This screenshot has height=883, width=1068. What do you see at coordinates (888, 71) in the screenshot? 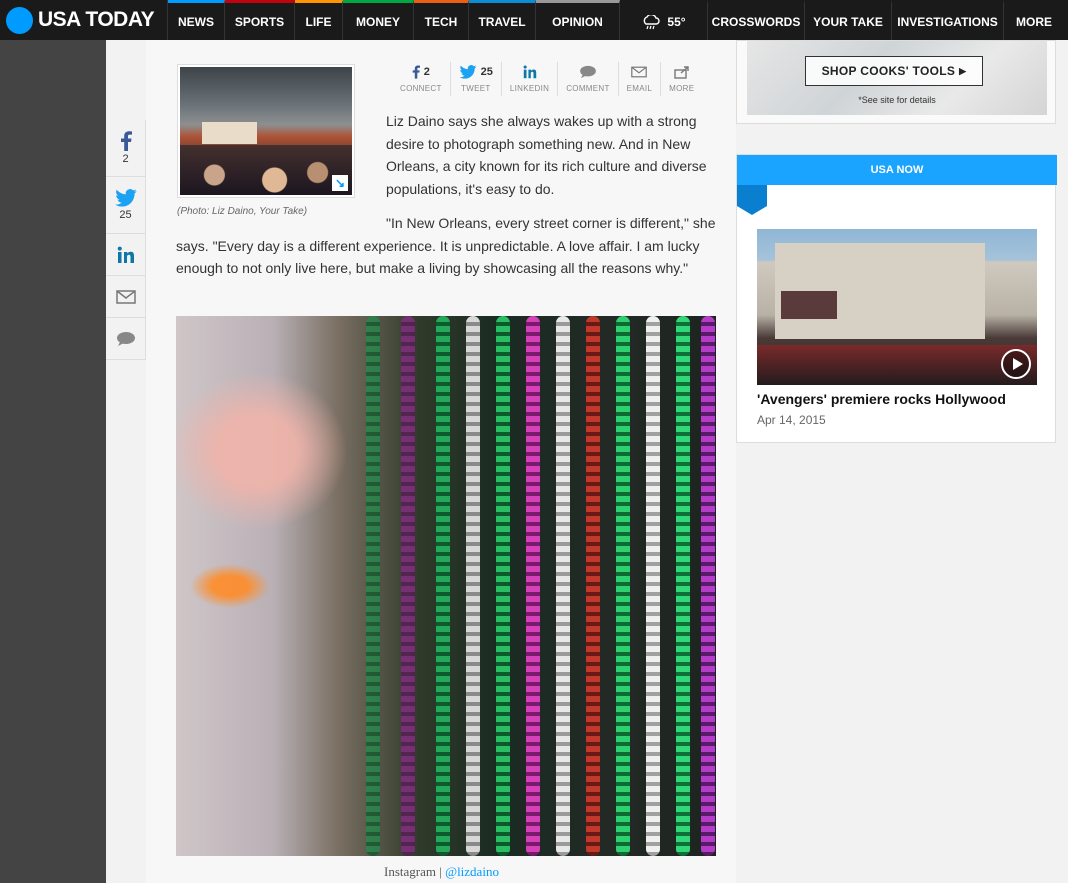
I see `ad-shop-button-label: SHOP COOKS' TOOLS` at bounding box center [888, 71].